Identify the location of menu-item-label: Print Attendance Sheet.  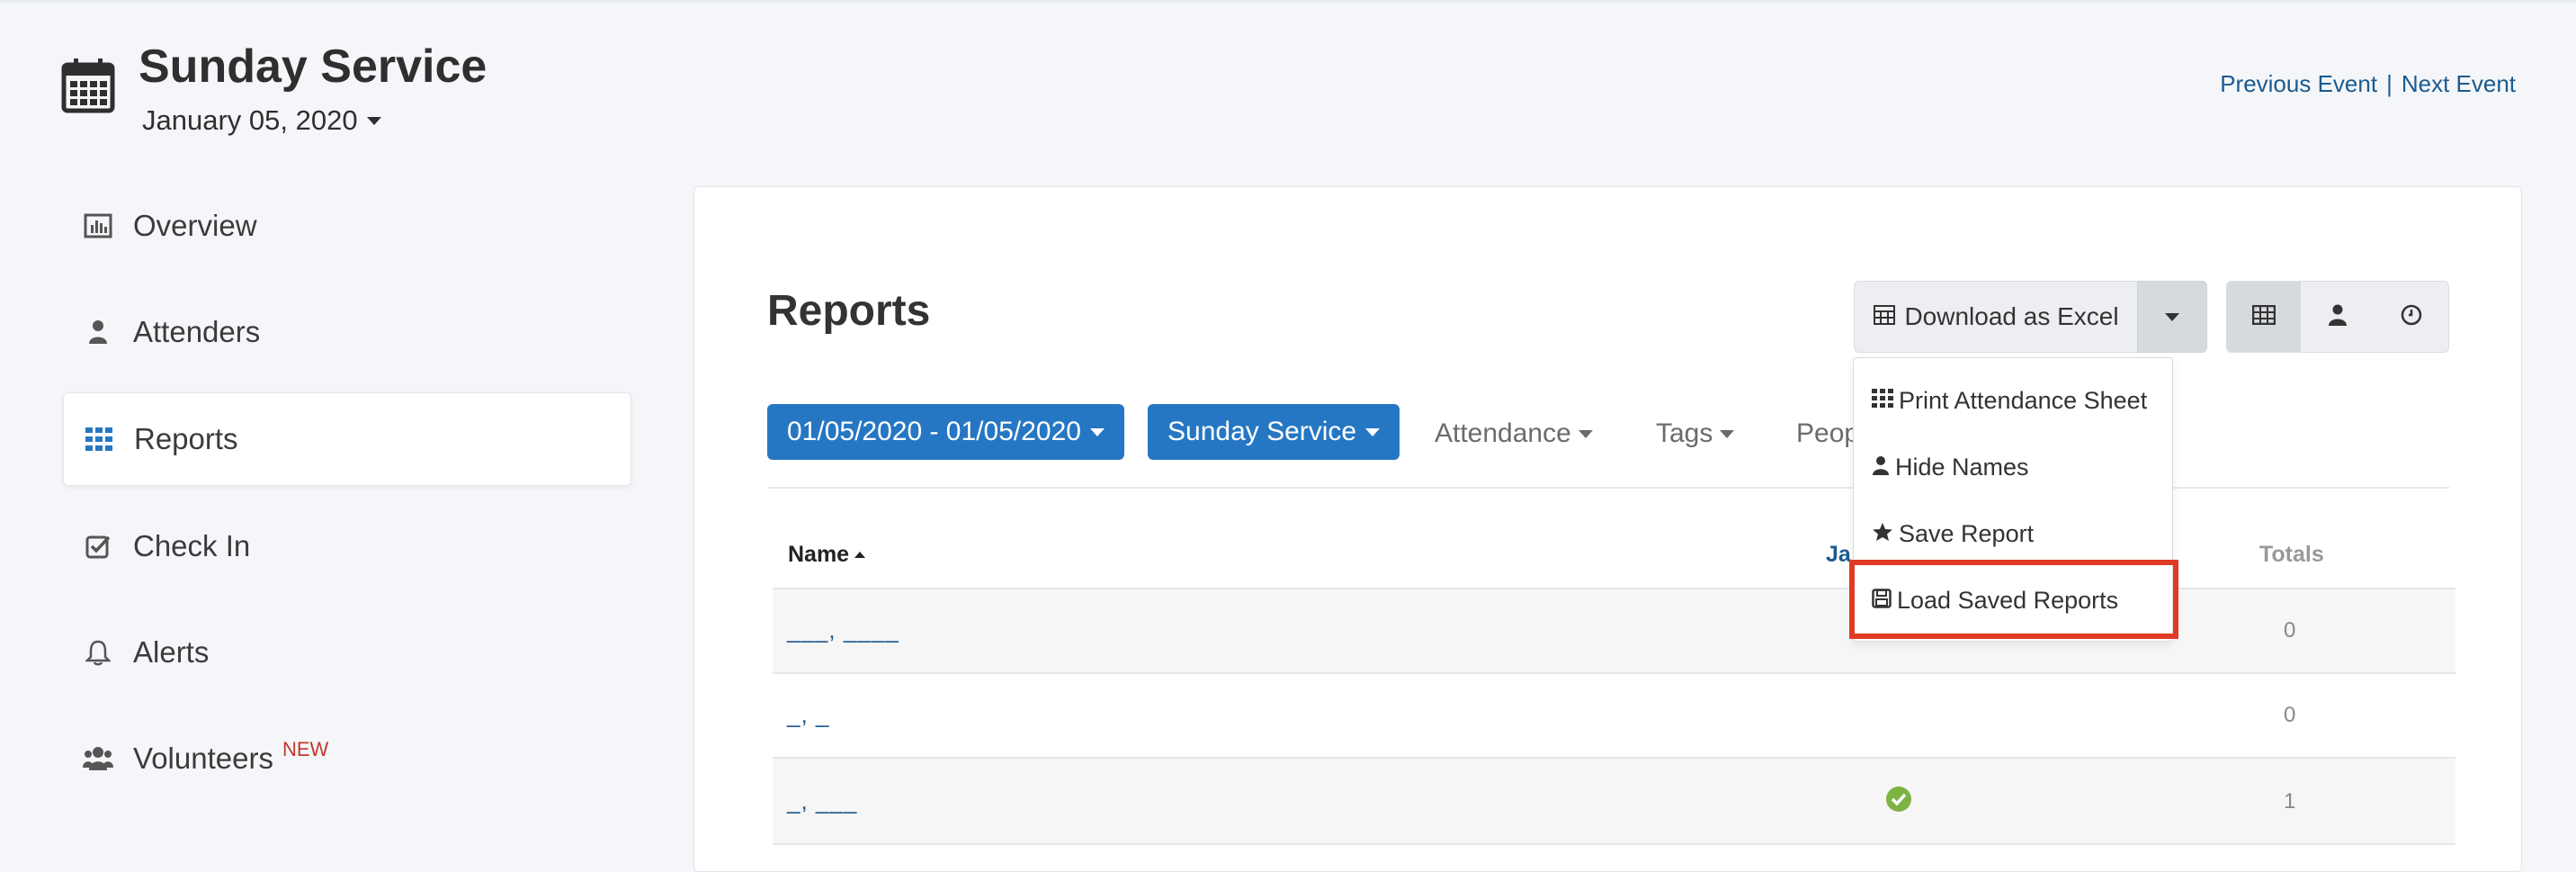
(2023, 400).